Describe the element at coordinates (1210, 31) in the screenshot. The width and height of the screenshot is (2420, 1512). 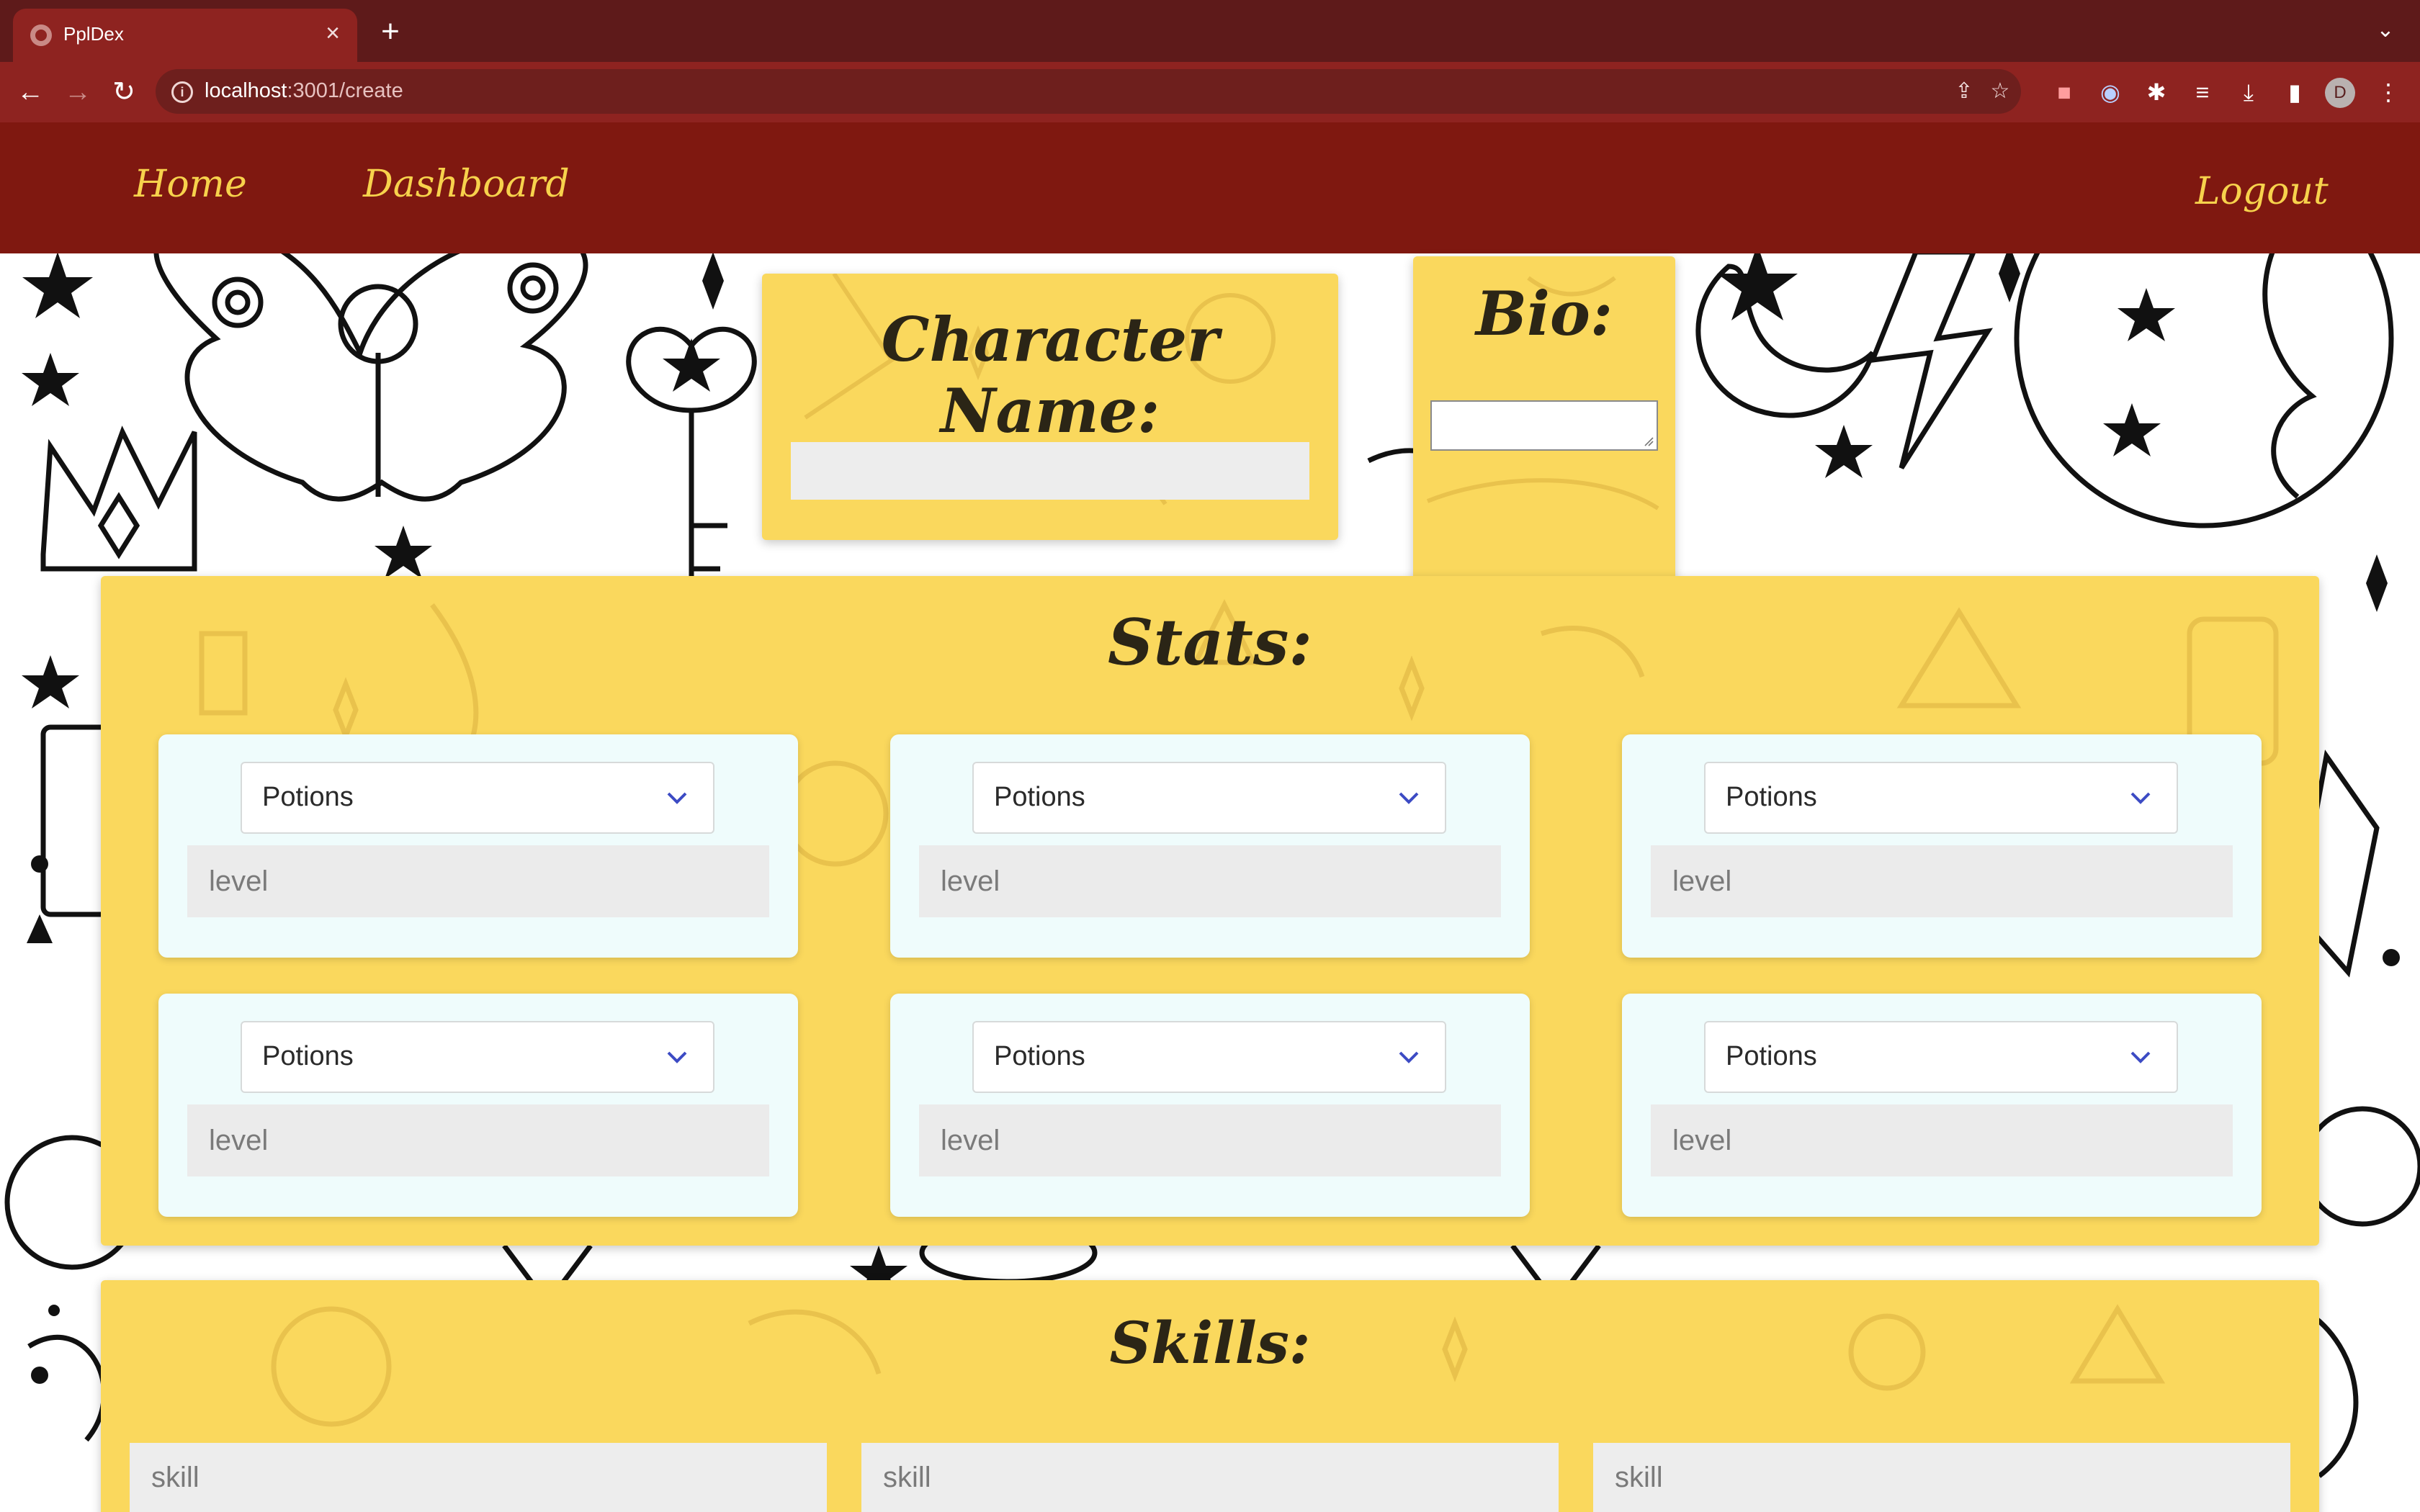
I see `browser-tab-strip: PplDex × + ⌄` at that location.